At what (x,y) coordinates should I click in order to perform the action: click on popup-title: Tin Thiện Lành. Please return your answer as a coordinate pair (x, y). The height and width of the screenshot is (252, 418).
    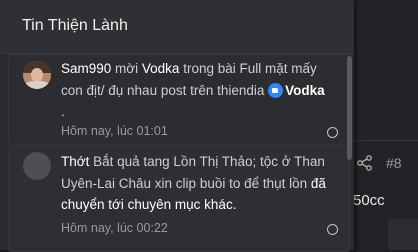
    Looking at the image, I should click on (75, 25).